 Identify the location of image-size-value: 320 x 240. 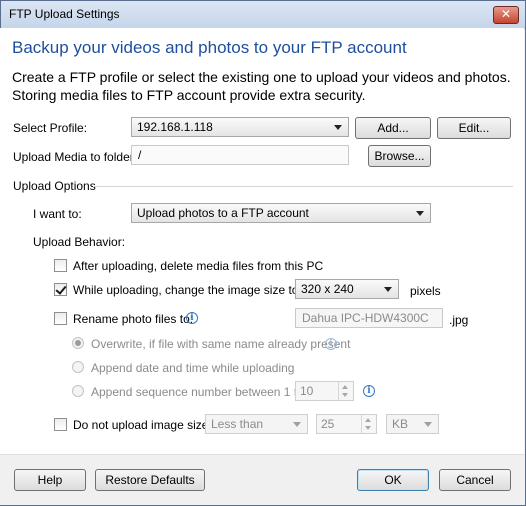
(327, 289).